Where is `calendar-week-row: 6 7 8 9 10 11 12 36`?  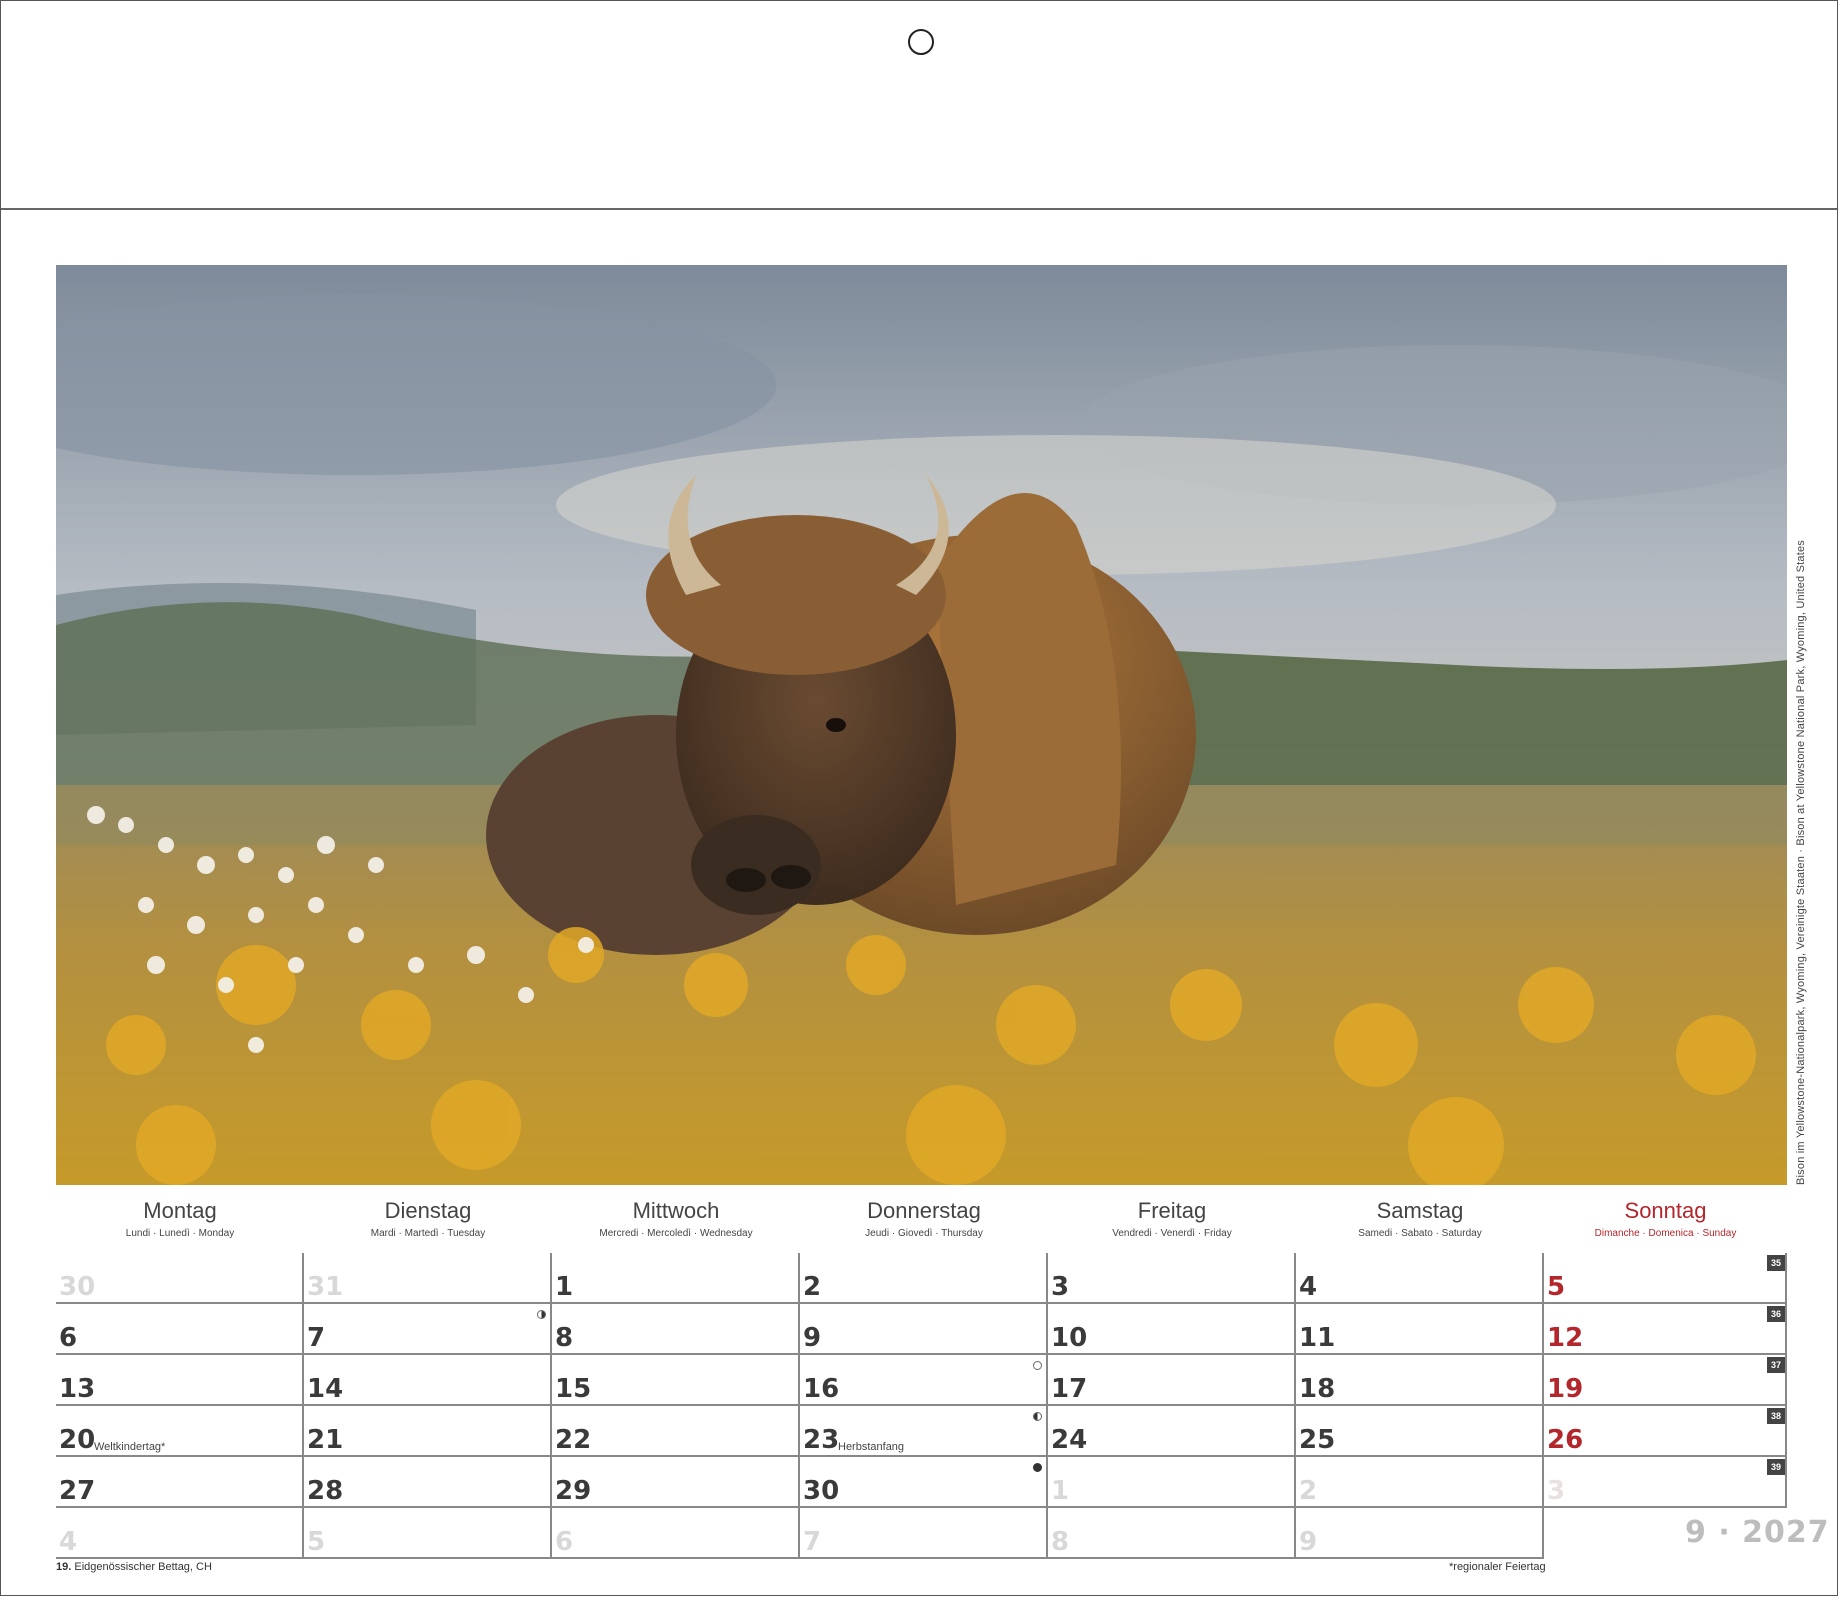 calendar-week-row: 6 7 8 9 10 11 12 36 is located at coordinates (921, 1329).